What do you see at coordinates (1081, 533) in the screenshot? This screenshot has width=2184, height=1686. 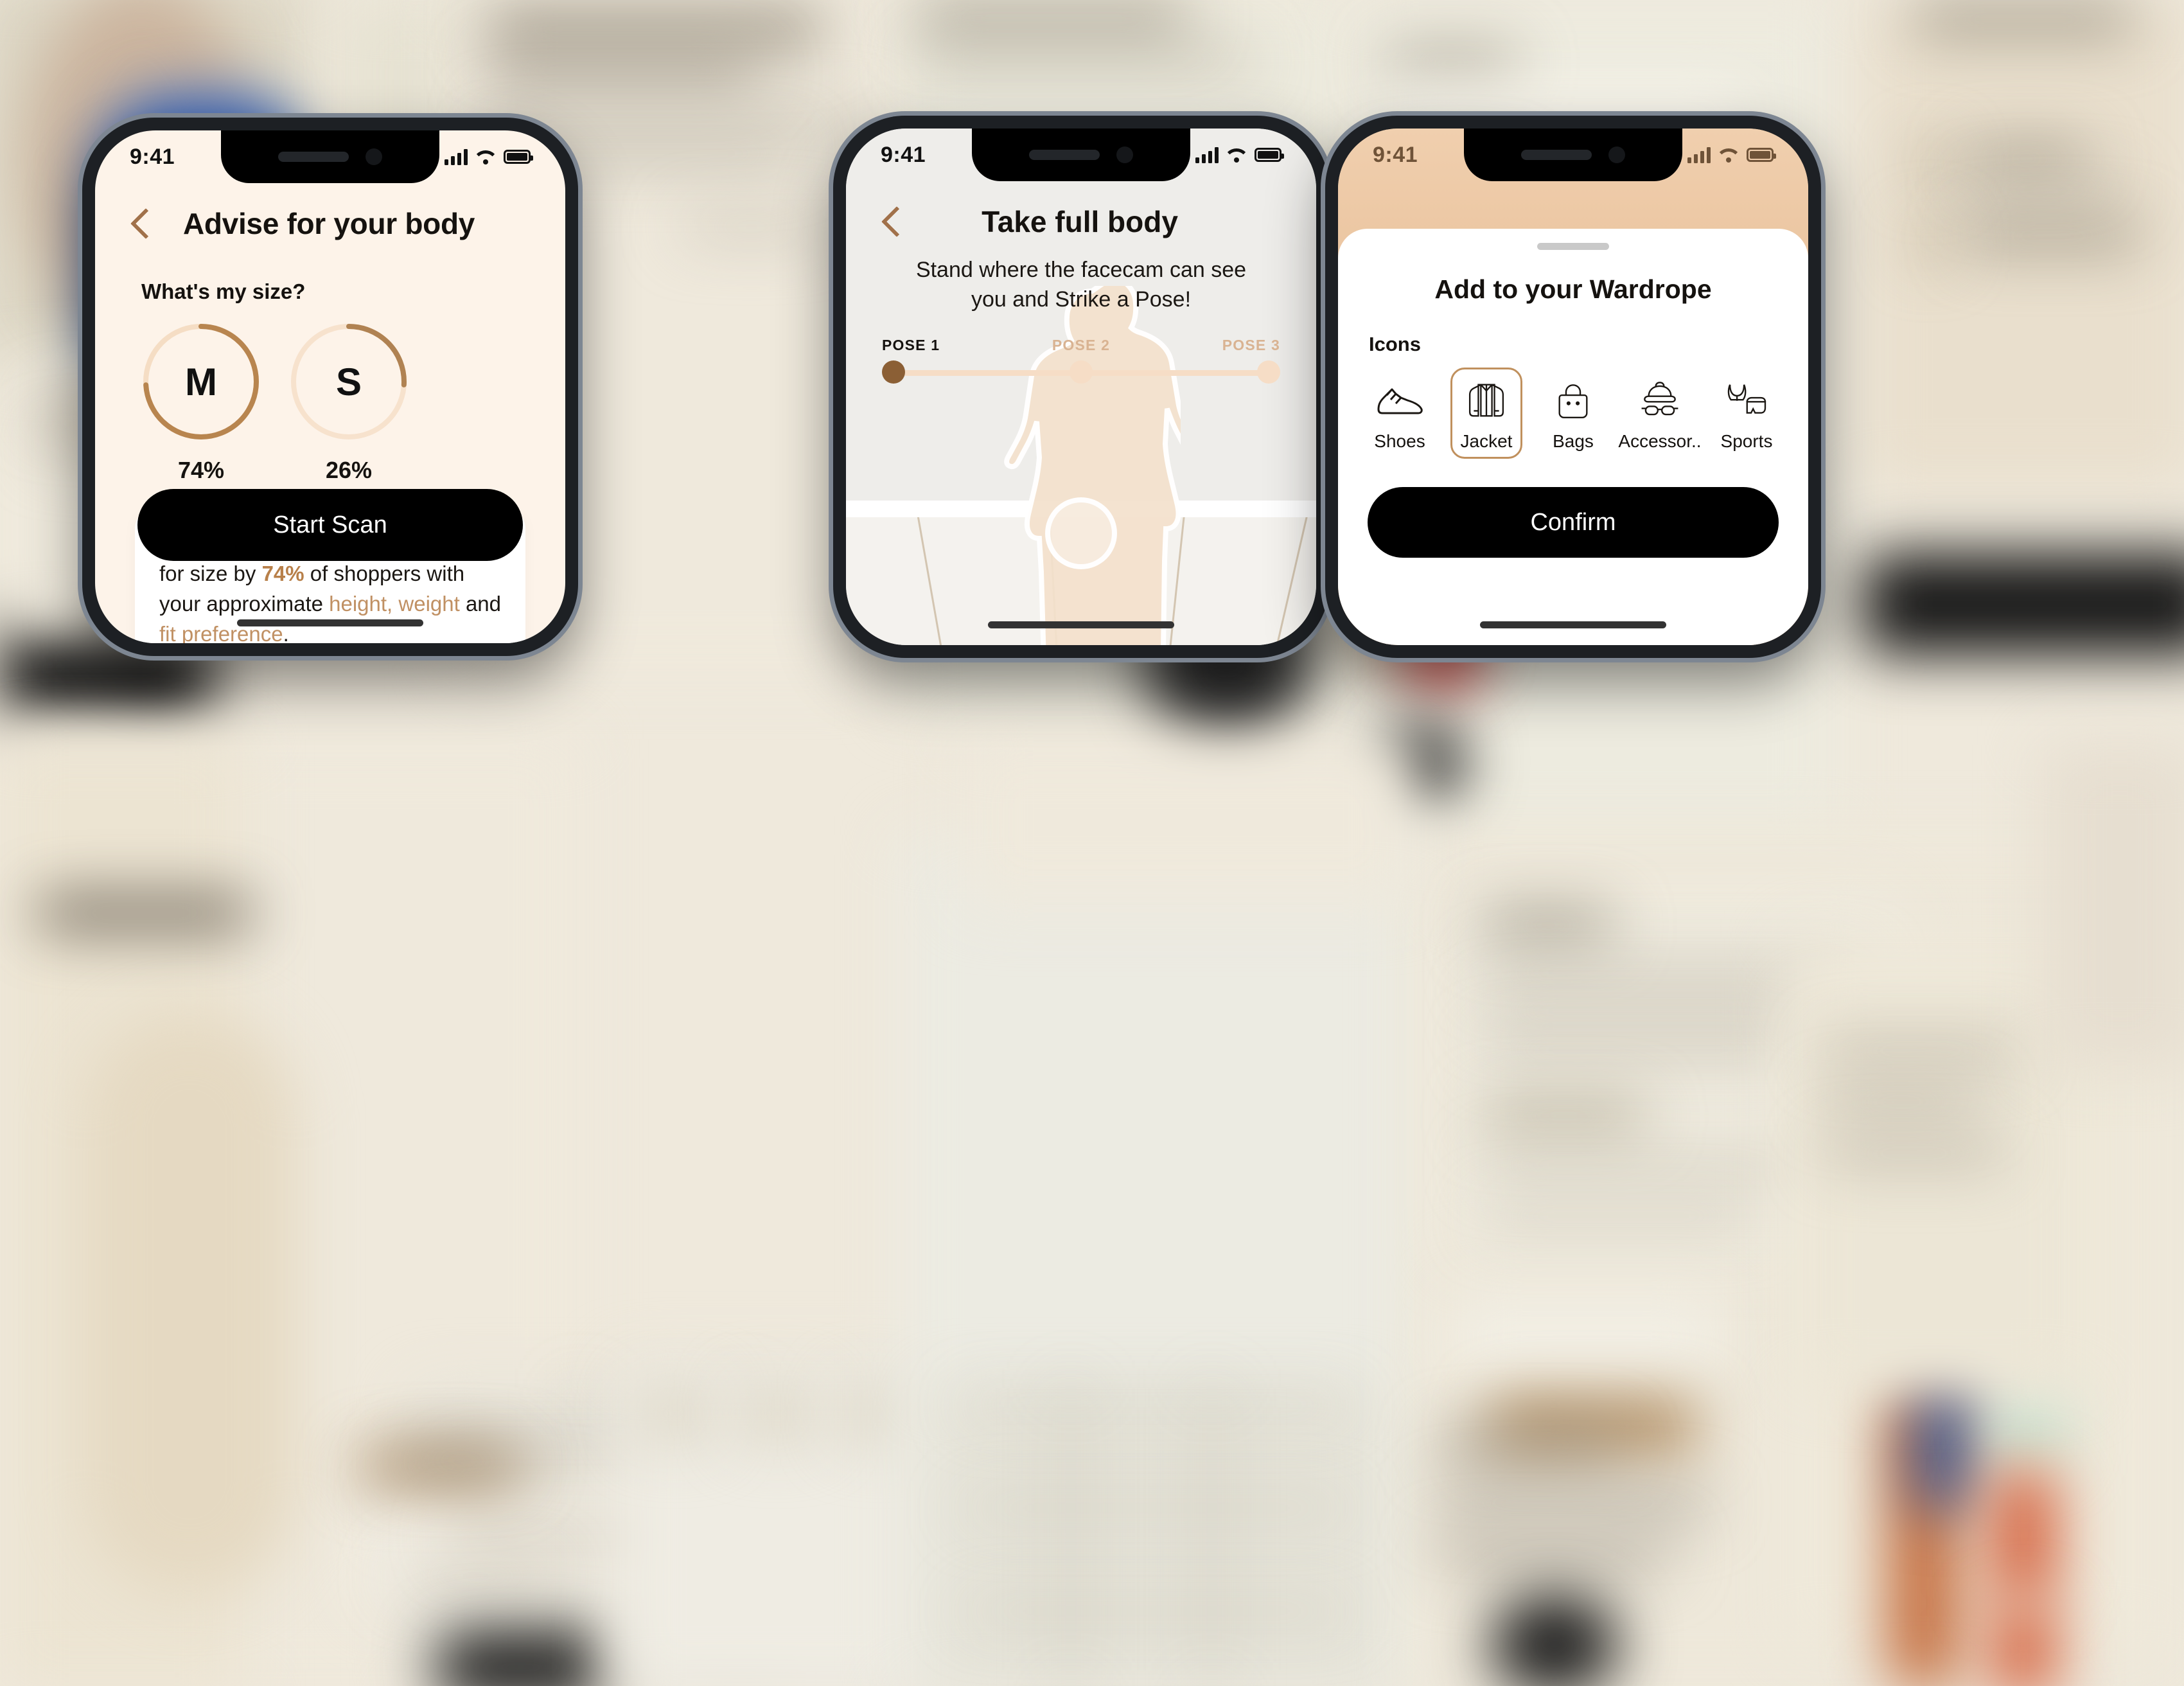 I see `shutter-button` at bounding box center [1081, 533].